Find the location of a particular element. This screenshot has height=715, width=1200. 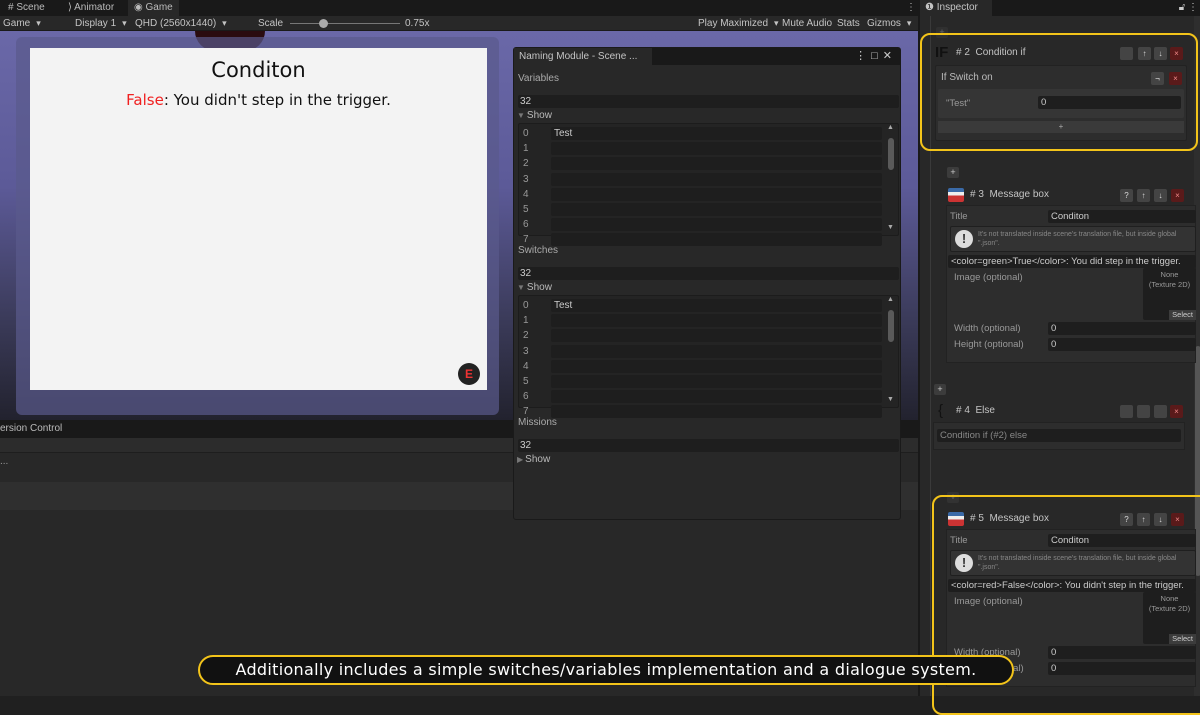

tab-game: ◉ Game is located at coordinates (153, 8).